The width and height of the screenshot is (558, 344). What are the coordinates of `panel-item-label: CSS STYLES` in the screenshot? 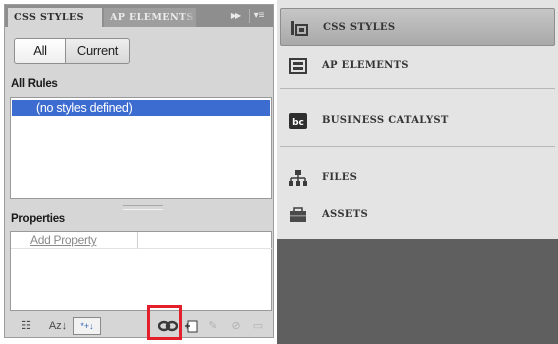 It's located at (359, 27).